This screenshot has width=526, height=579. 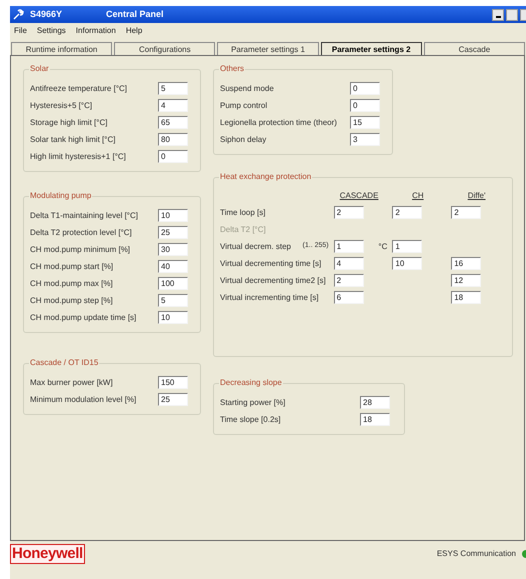 What do you see at coordinates (269, 298) in the screenshot?
I see `field-label: Virtual incrementing time [s]` at bounding box center [269, 298].